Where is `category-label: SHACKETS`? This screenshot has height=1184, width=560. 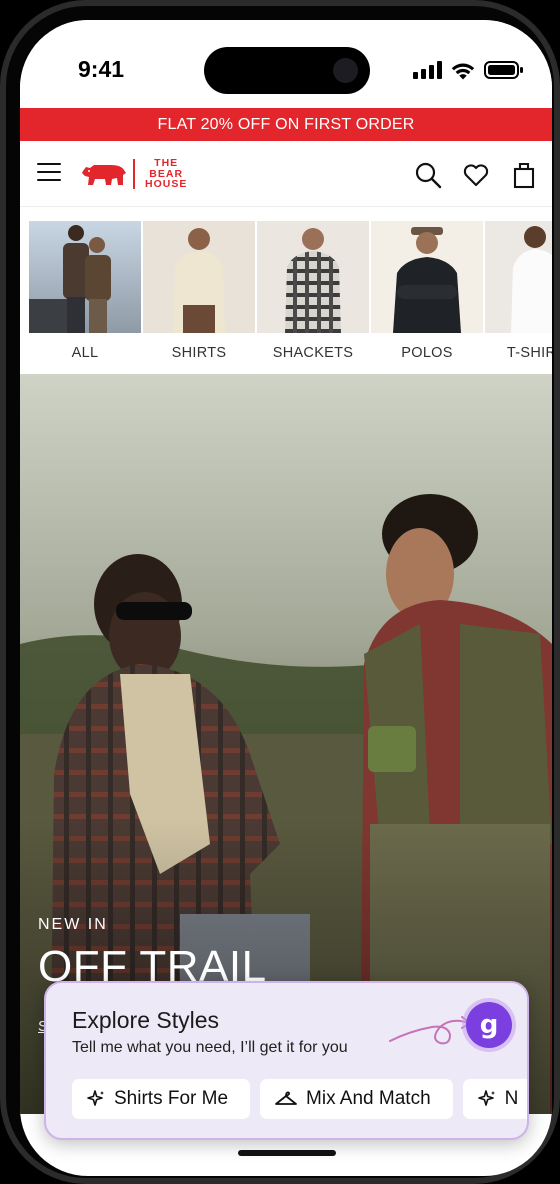 category-label: SHACKETS is located at coordinates (313, 353).